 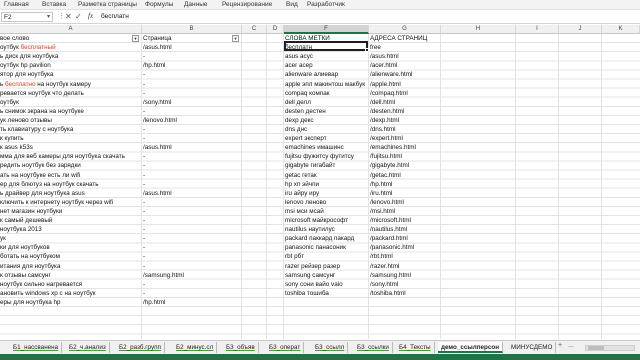 What do you see at coordinates (70, 229) in the screenshot?
I see `keyword-cell: ноутбука 2013` at bounding box center [70, 229].